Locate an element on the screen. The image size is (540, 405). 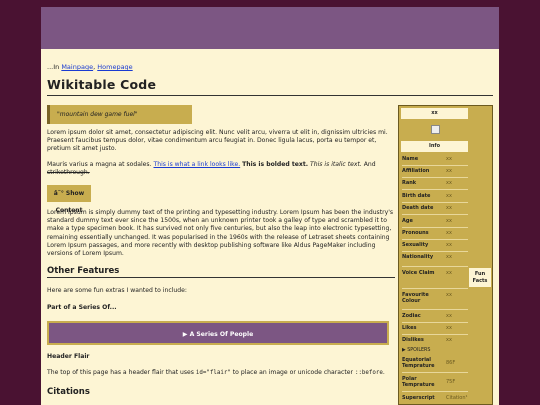
breadcrumb: ...In Mainpage, Homepage is located at coordinates (90, 67).